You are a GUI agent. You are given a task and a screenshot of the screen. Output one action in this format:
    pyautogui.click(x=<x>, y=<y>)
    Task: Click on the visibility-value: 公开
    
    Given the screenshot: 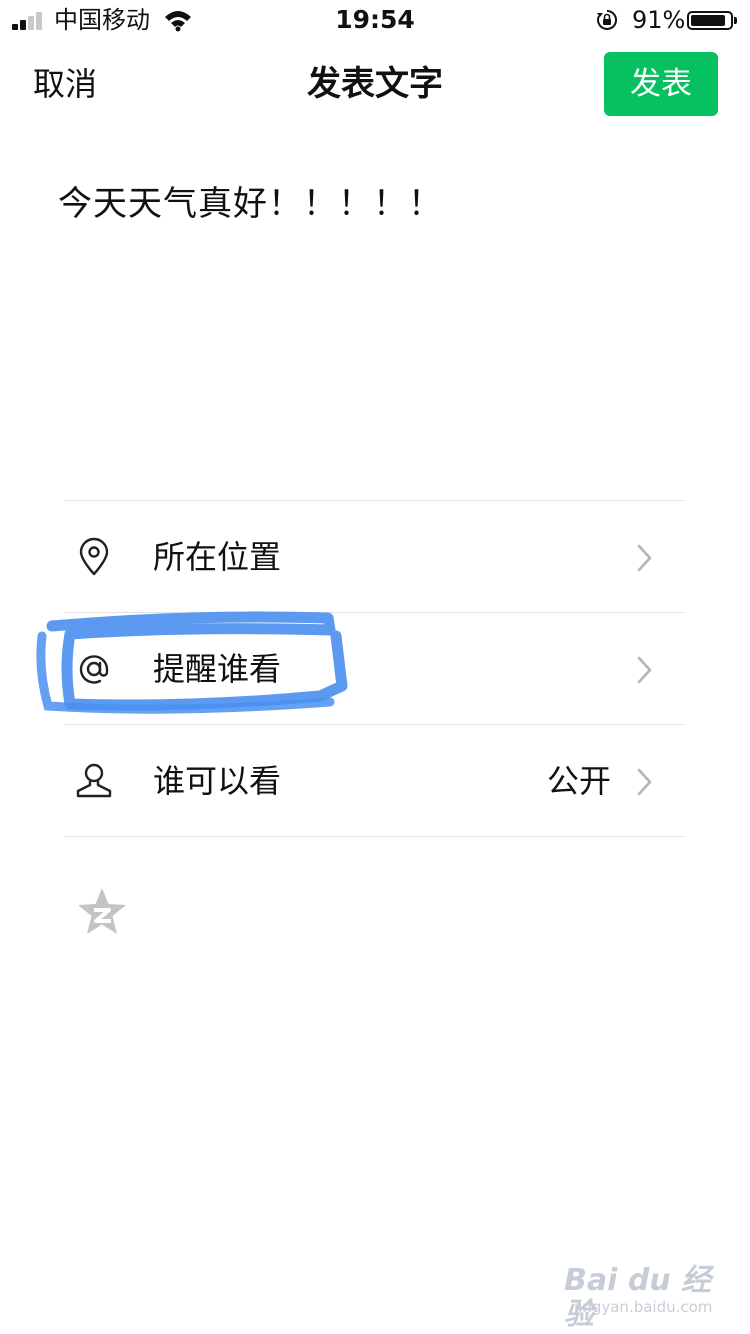 What is the action you would take?
    pyautogui.click(x=578, y=781)
    